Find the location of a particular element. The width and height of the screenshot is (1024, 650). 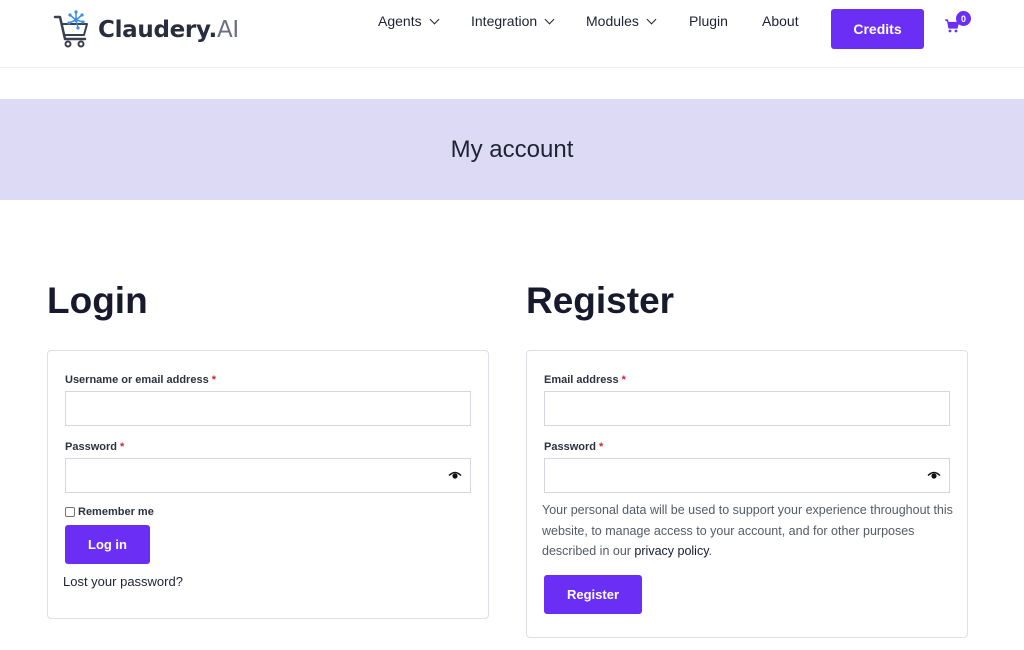

remember-me-checkbox is located at coordinates (70, 512).